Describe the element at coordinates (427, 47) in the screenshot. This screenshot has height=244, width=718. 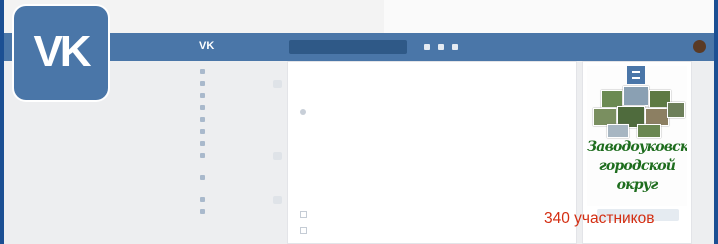
I see `bell-icon` at that location.